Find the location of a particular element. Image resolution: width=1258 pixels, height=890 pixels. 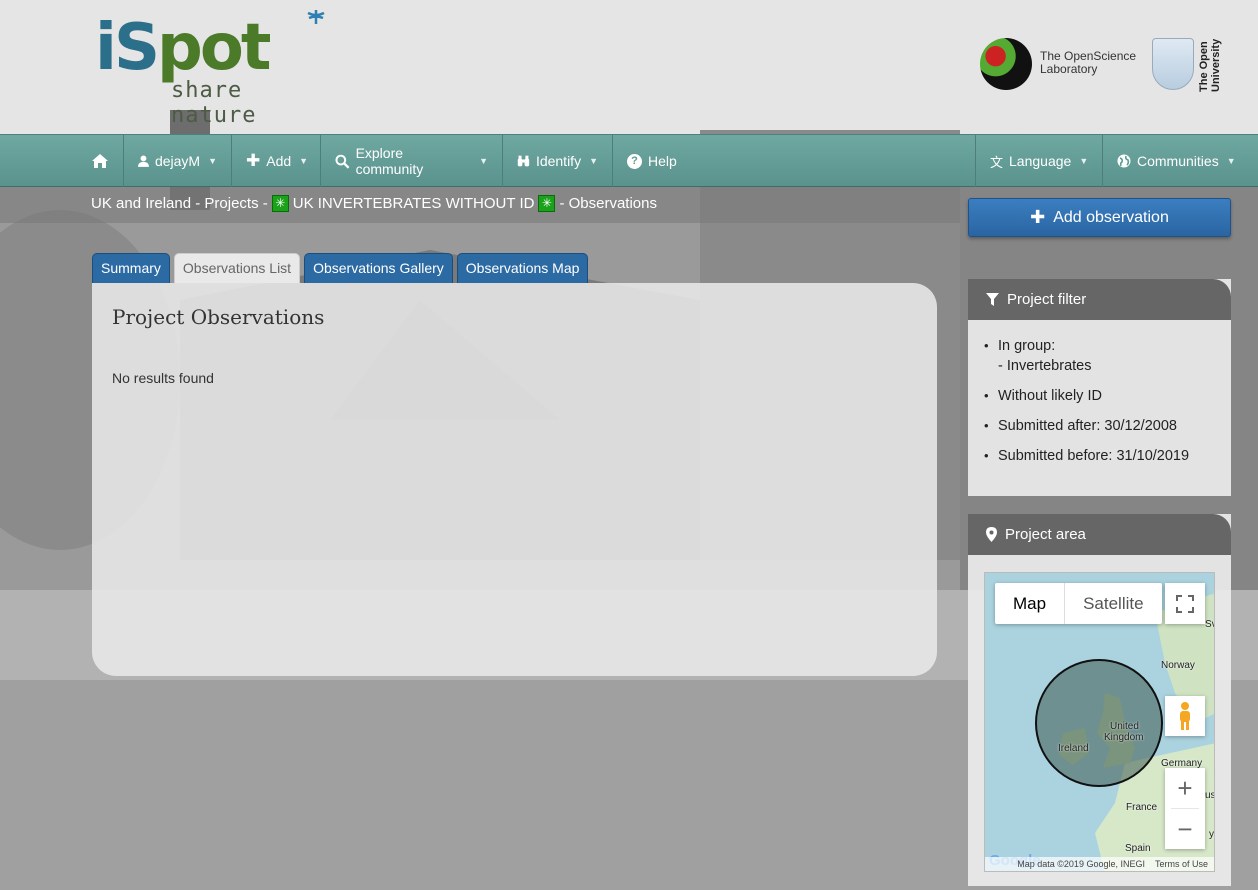

dragonfly-icon is located at coordinates (316, 17).